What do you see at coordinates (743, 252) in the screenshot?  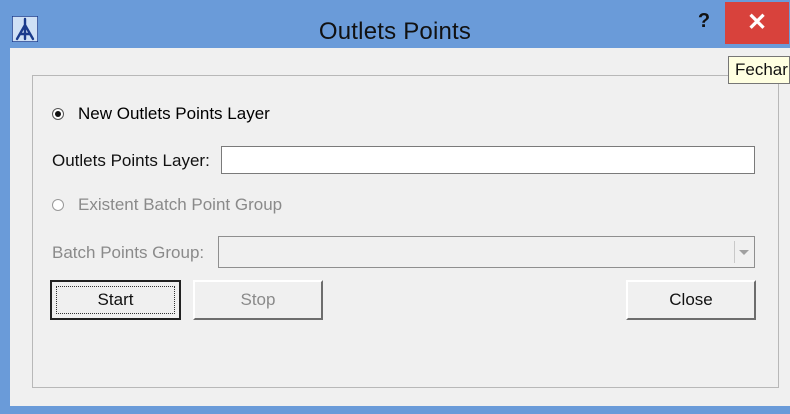 I see `chevron-down-icon` at bounding box center [743, 252].